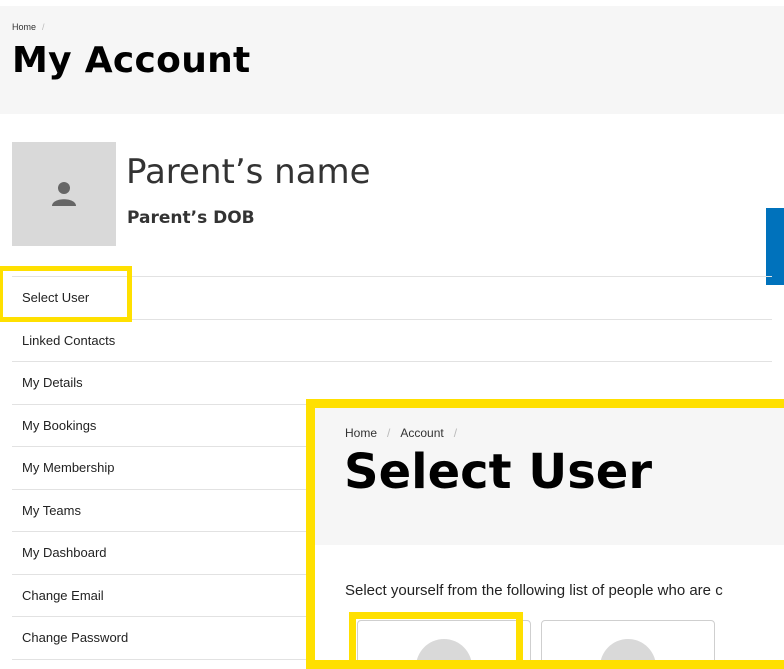 The width and height of the screenshot is (784, 669). I want to click on breadcrumb: Home /, so click(28, 27).